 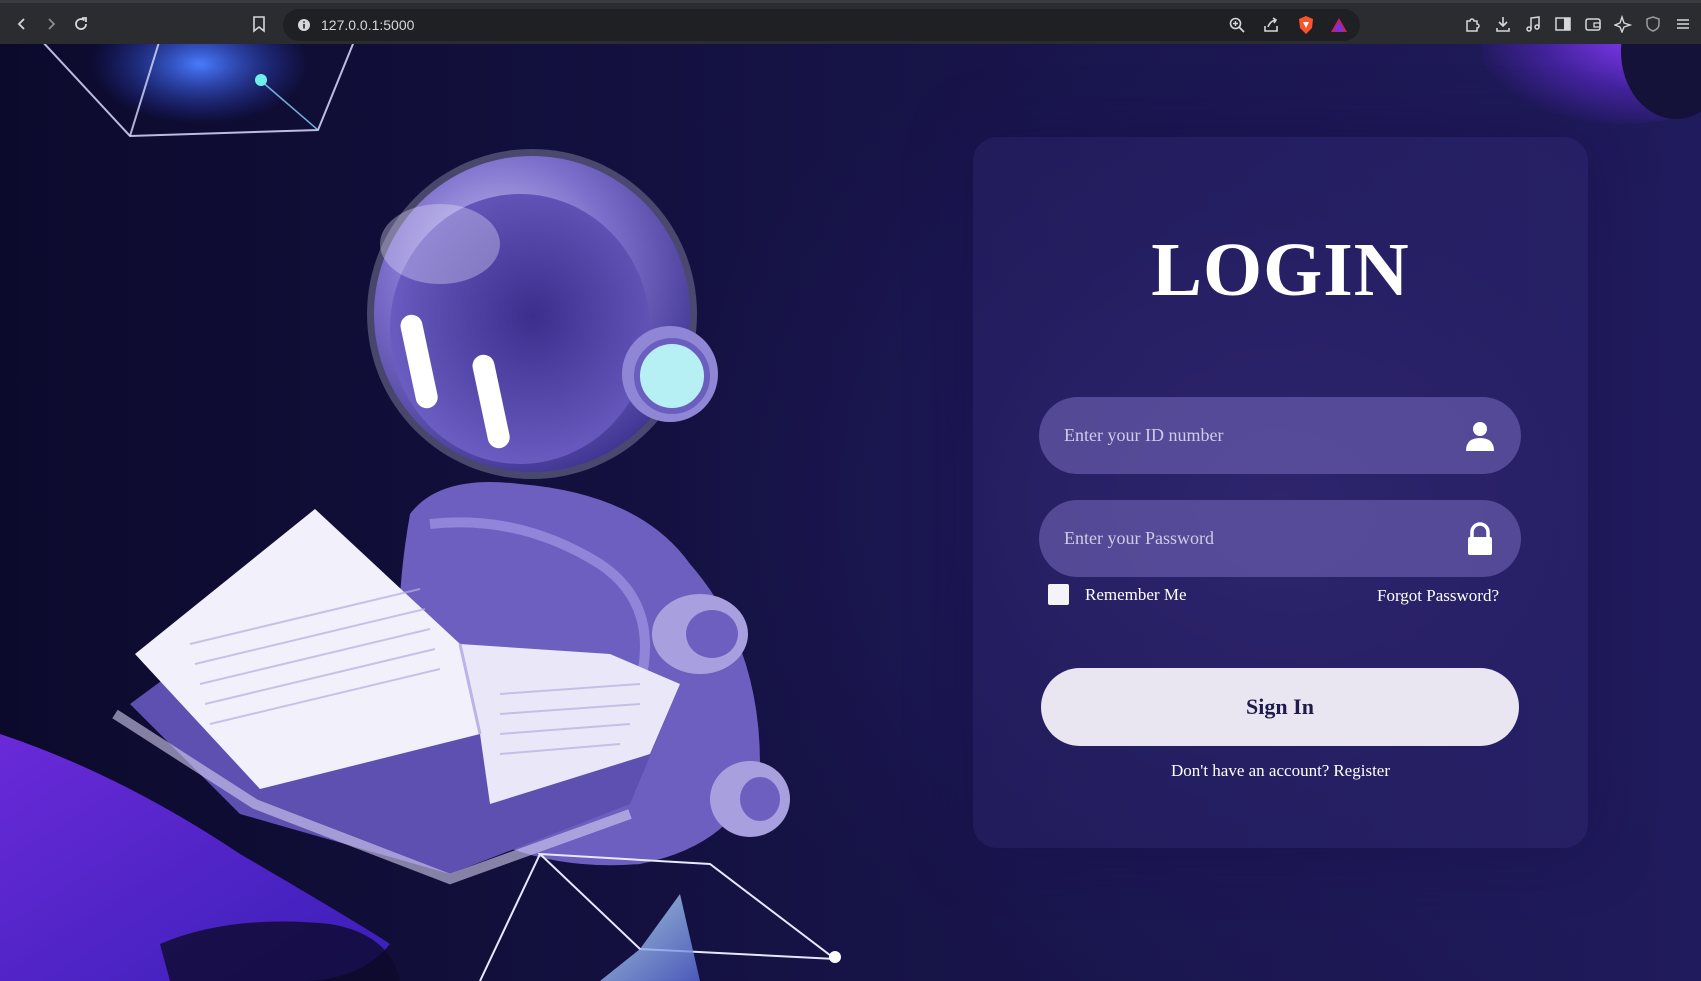 I want to click on forward-icon, so click(x=51, y=24).